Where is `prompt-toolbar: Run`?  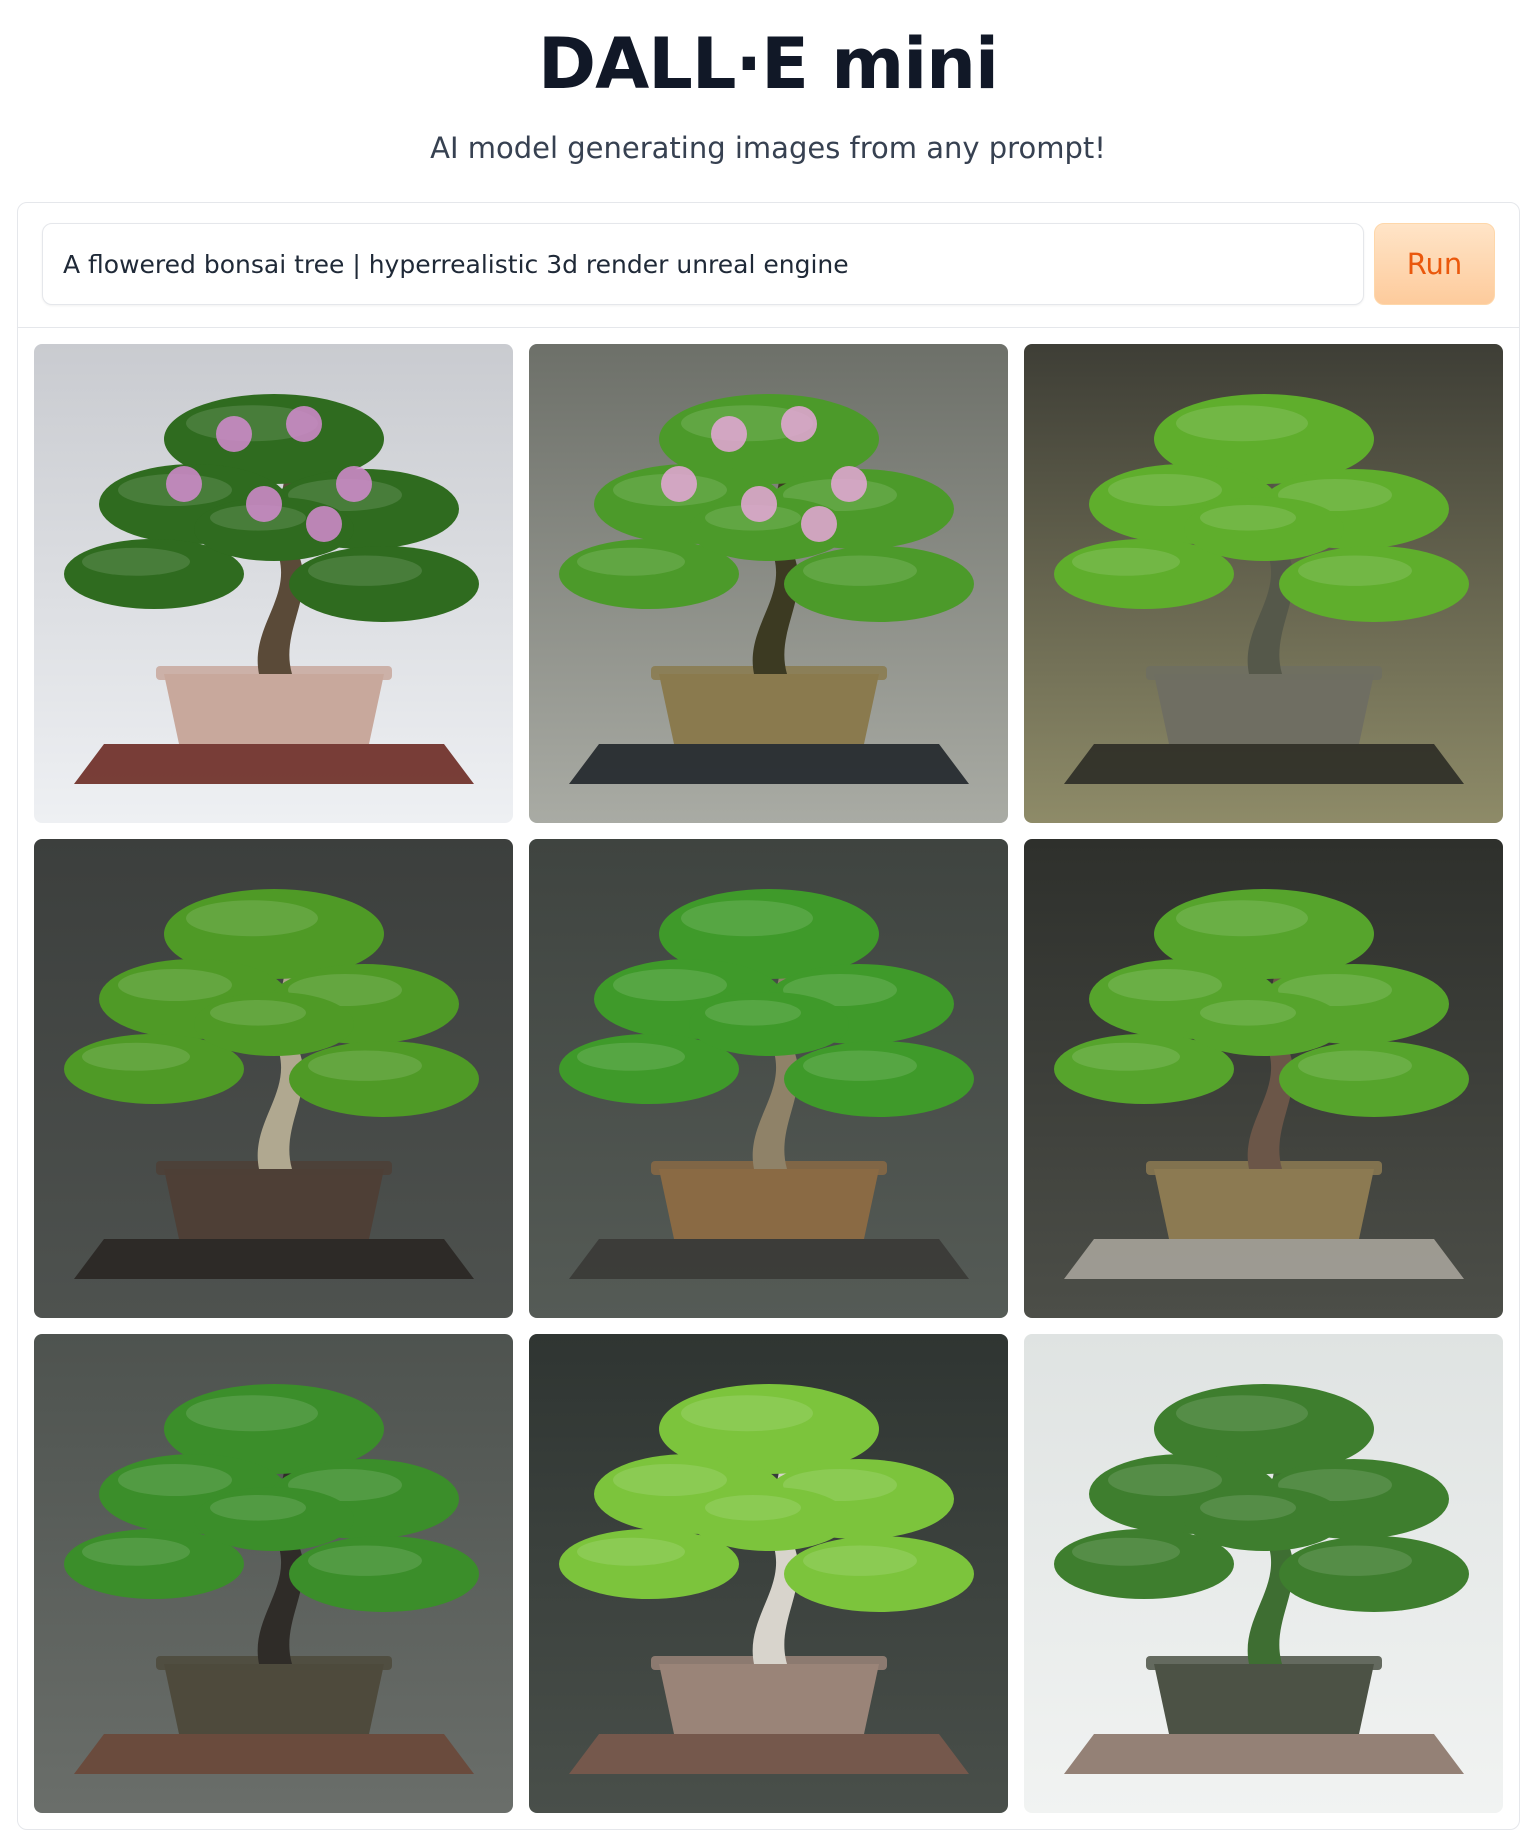
prompt-toolbar: Run is located at coordinates (768, 265).